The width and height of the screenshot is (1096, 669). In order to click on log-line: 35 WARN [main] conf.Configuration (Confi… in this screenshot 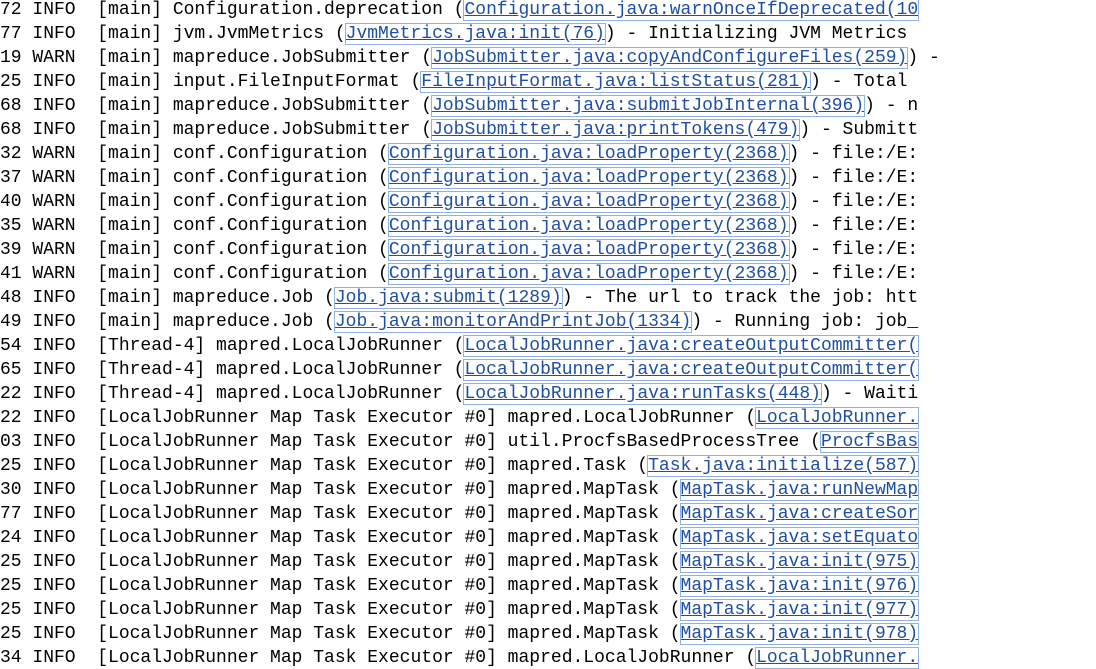, I will do `click(459, 227)`.